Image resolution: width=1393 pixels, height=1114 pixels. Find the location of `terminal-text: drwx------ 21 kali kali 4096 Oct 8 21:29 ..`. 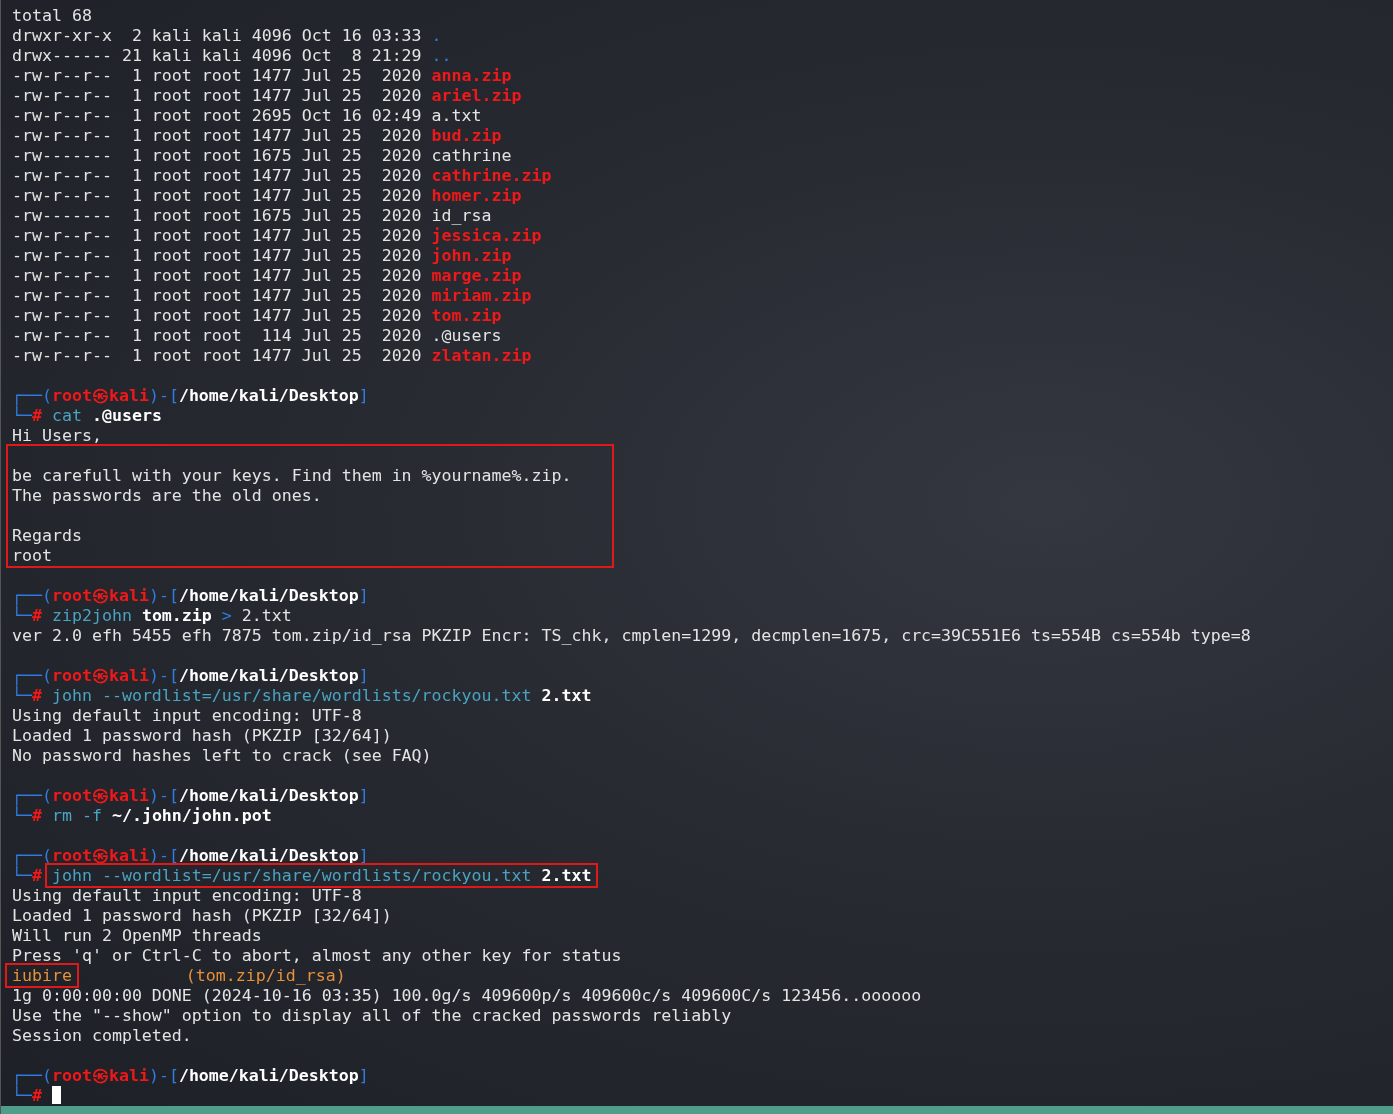

terminal-text: drwx------ 21 kali kali 4096 Oct 8 21:29 .. is located at coordinates (232, 55).